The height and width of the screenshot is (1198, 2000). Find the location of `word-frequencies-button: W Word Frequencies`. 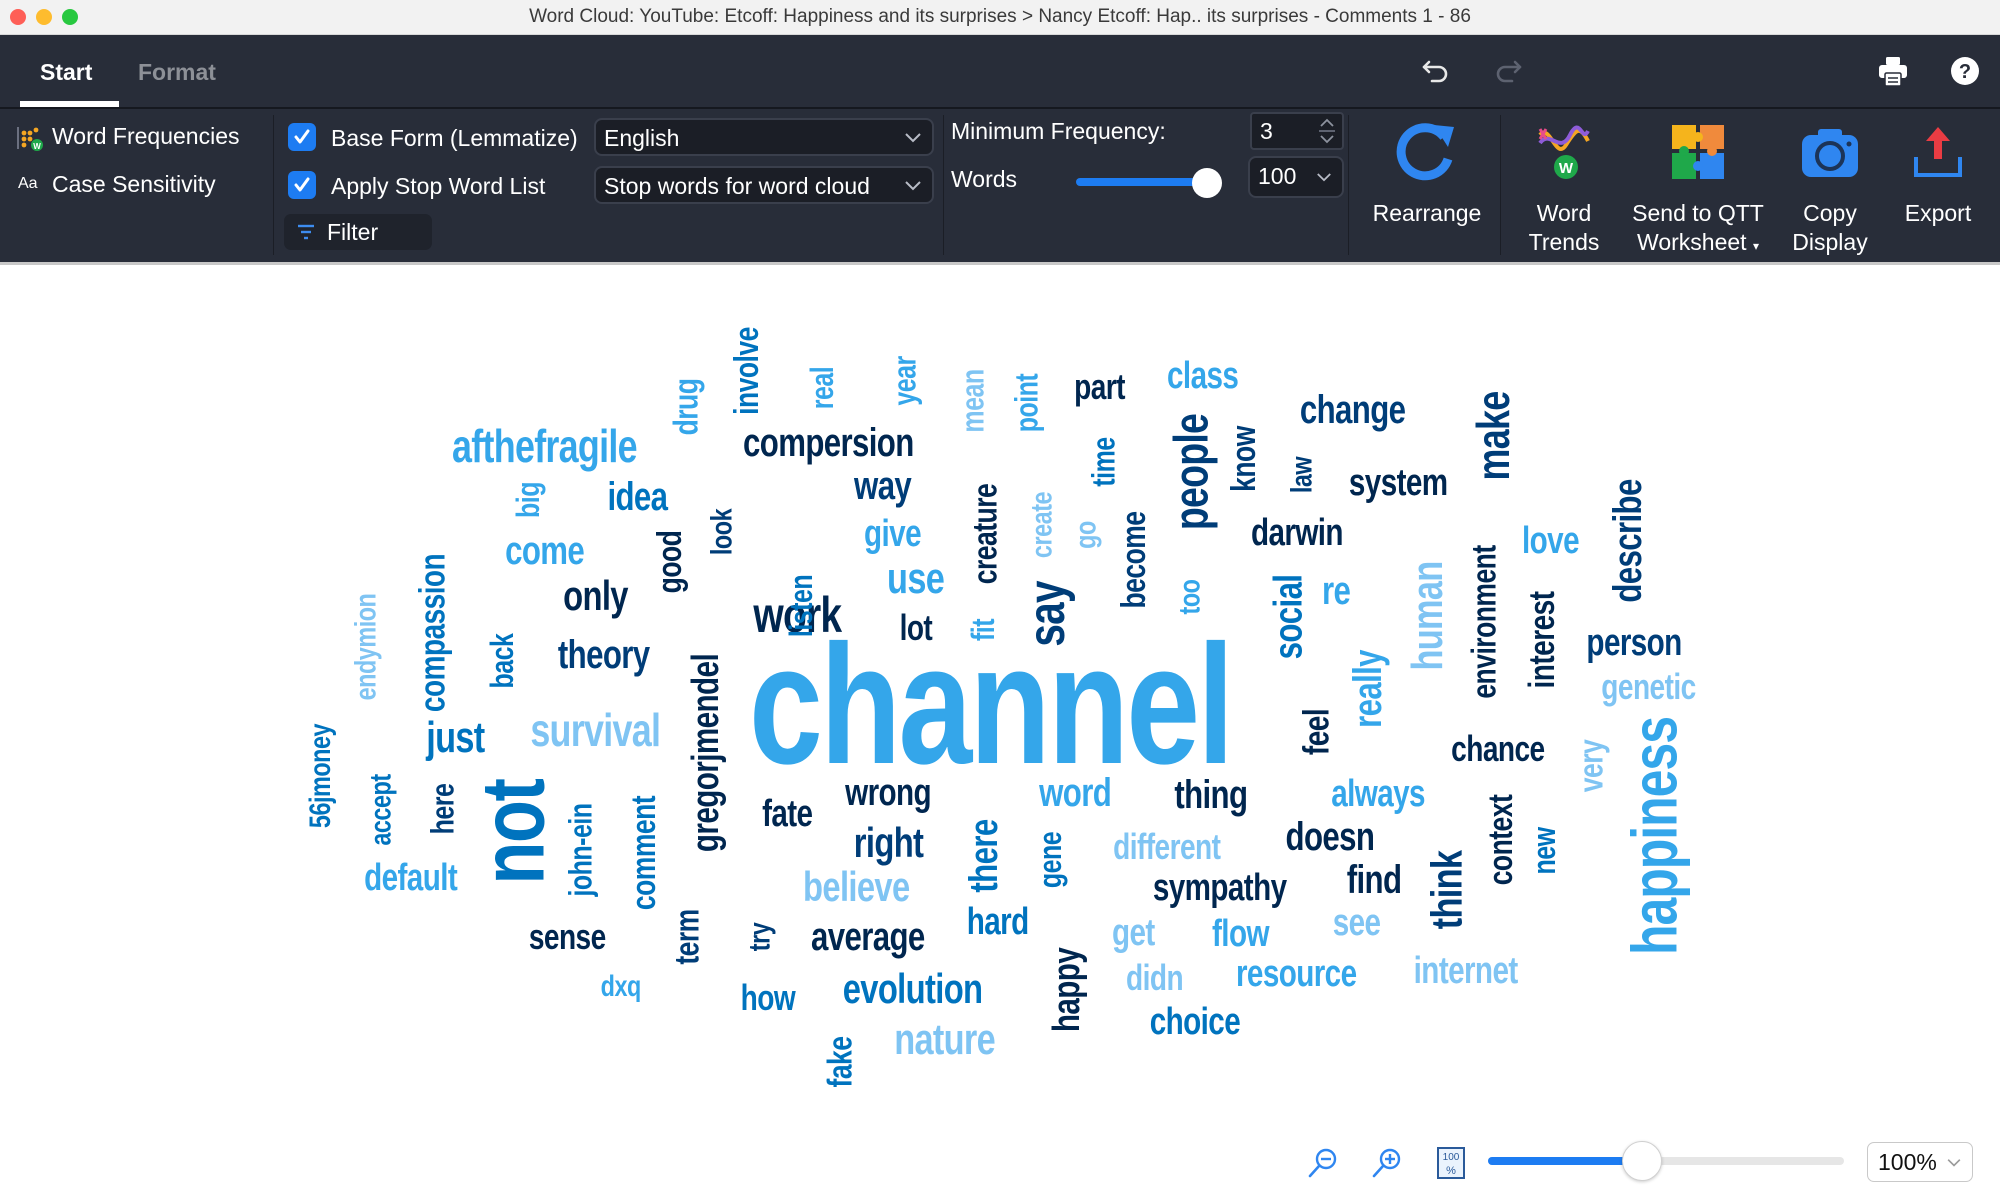

word-frequencies-button: W Word Frequencies is located at coordinates (136, 139).